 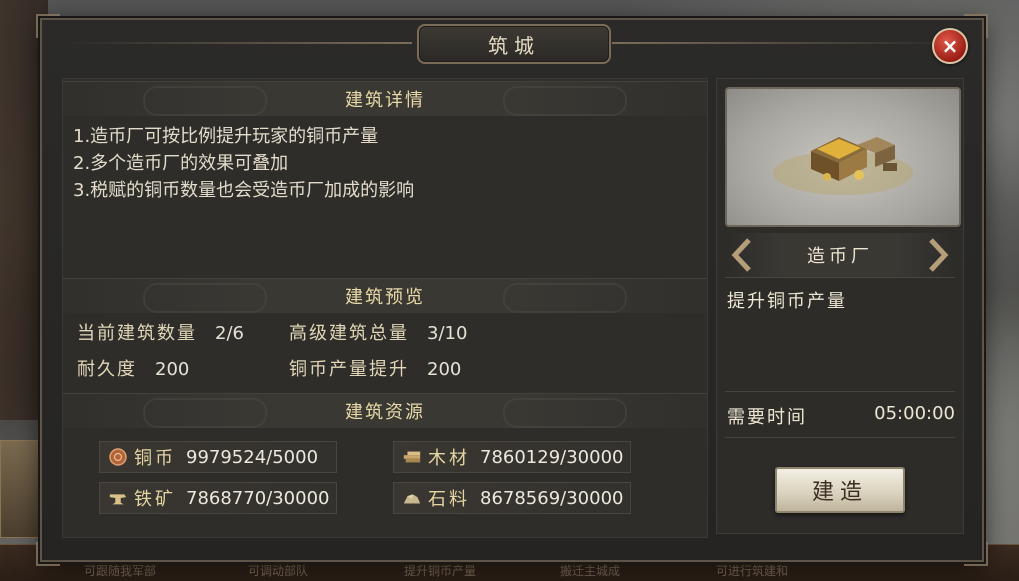 What do you see at coordinates (118, 457) in the screenshot?
I see `coin-icon` at bounding box center [118, 457].